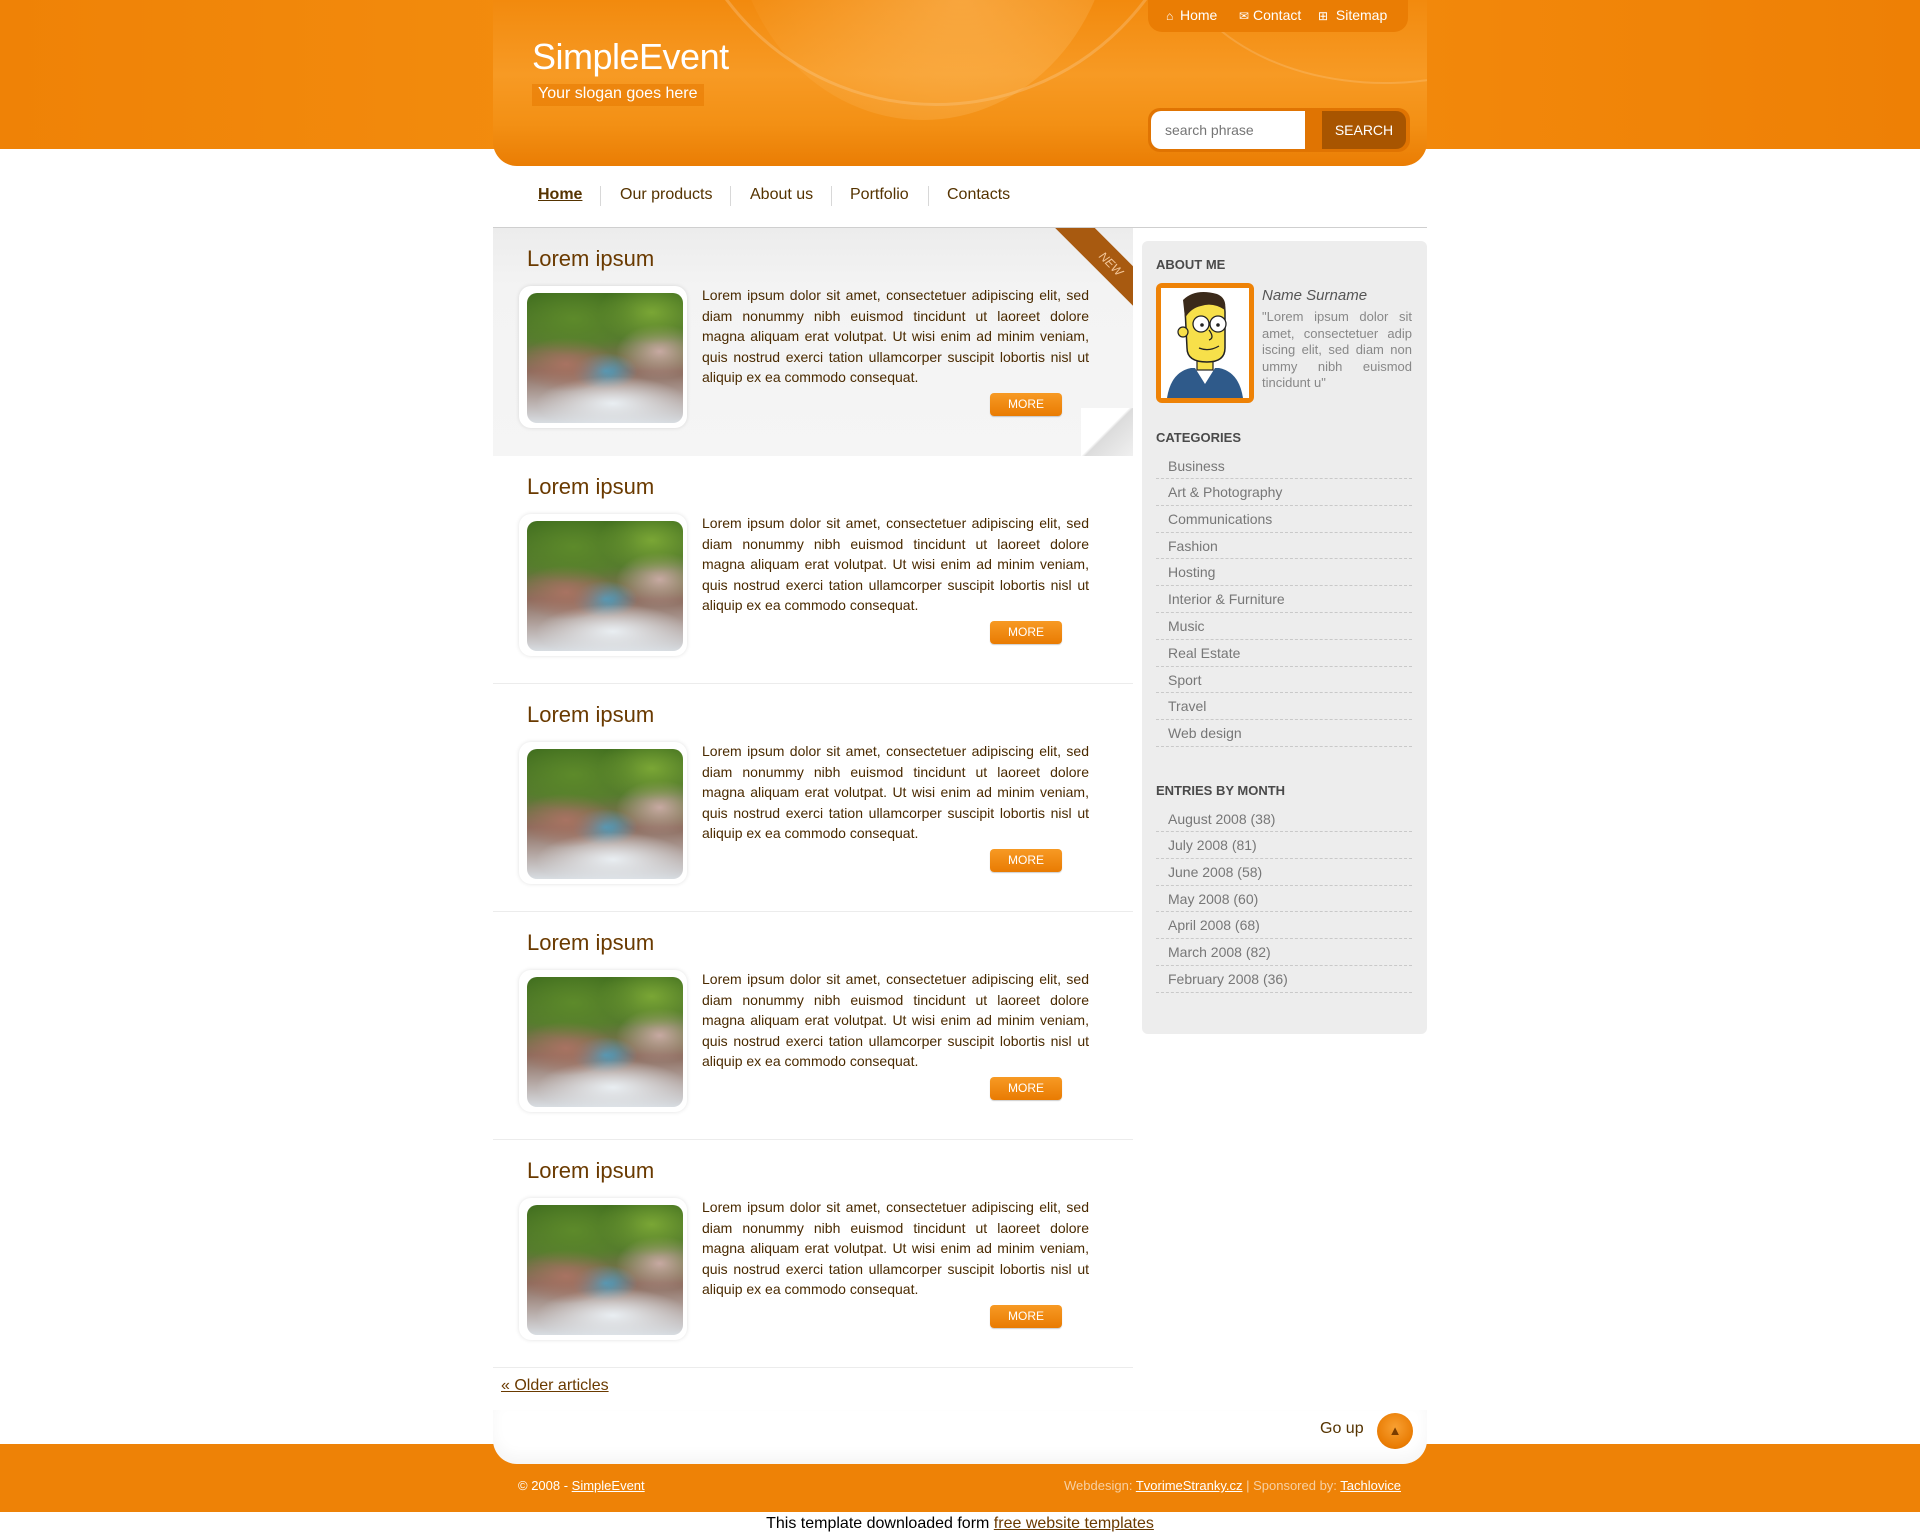 The width and height of the screenshot is (1920, 1536). I want to click on category-item-web-design: Web design, so click(1284, 733).